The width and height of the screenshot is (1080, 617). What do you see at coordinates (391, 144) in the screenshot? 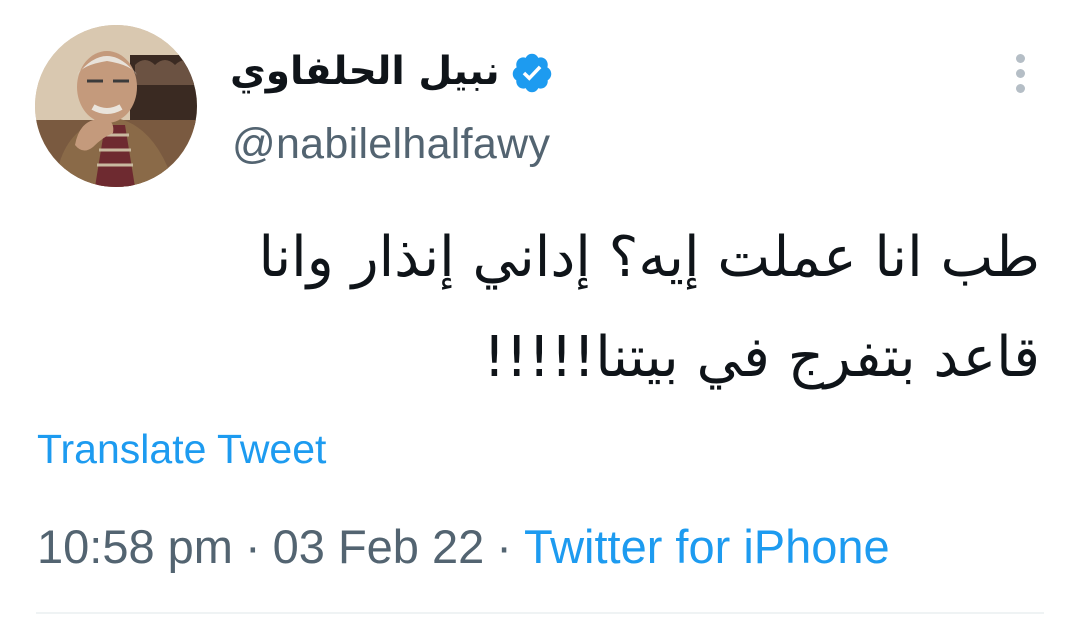
I see `user-handle: @nabilelhalfawy` at bounding box center [391, 144].